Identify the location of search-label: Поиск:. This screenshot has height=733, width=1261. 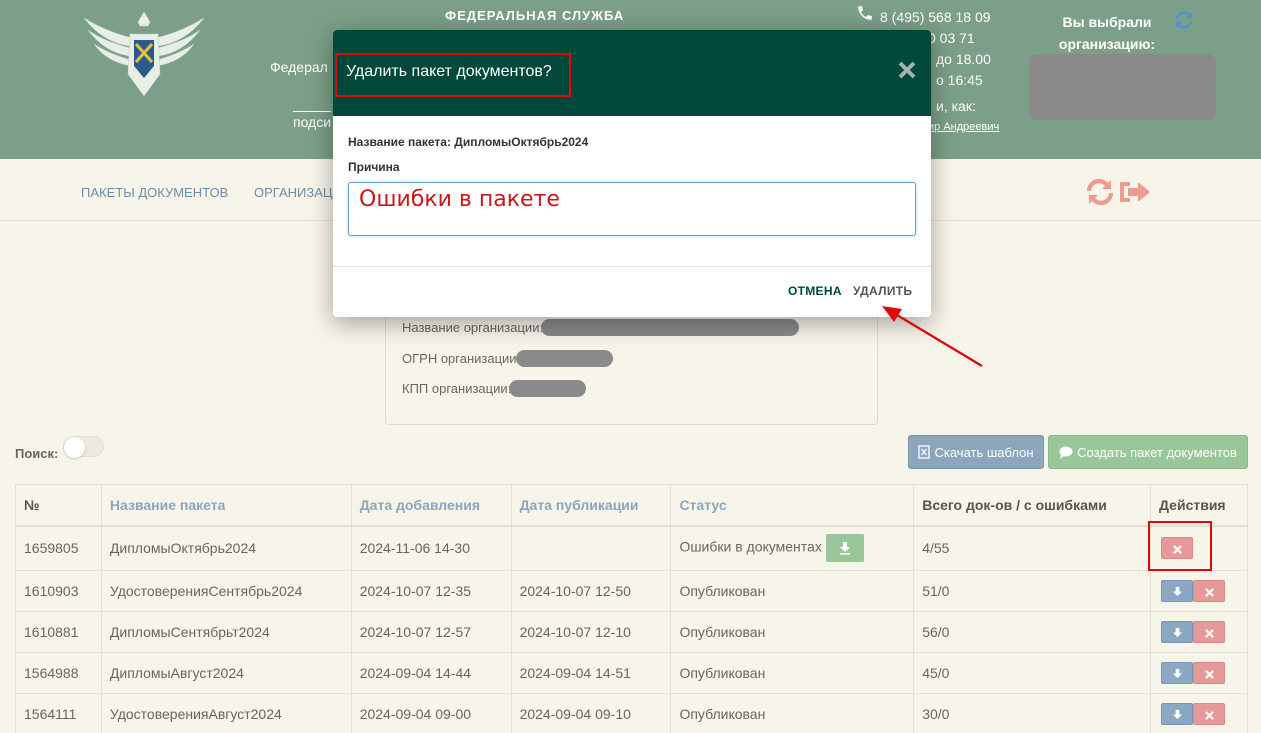
(37, 453).